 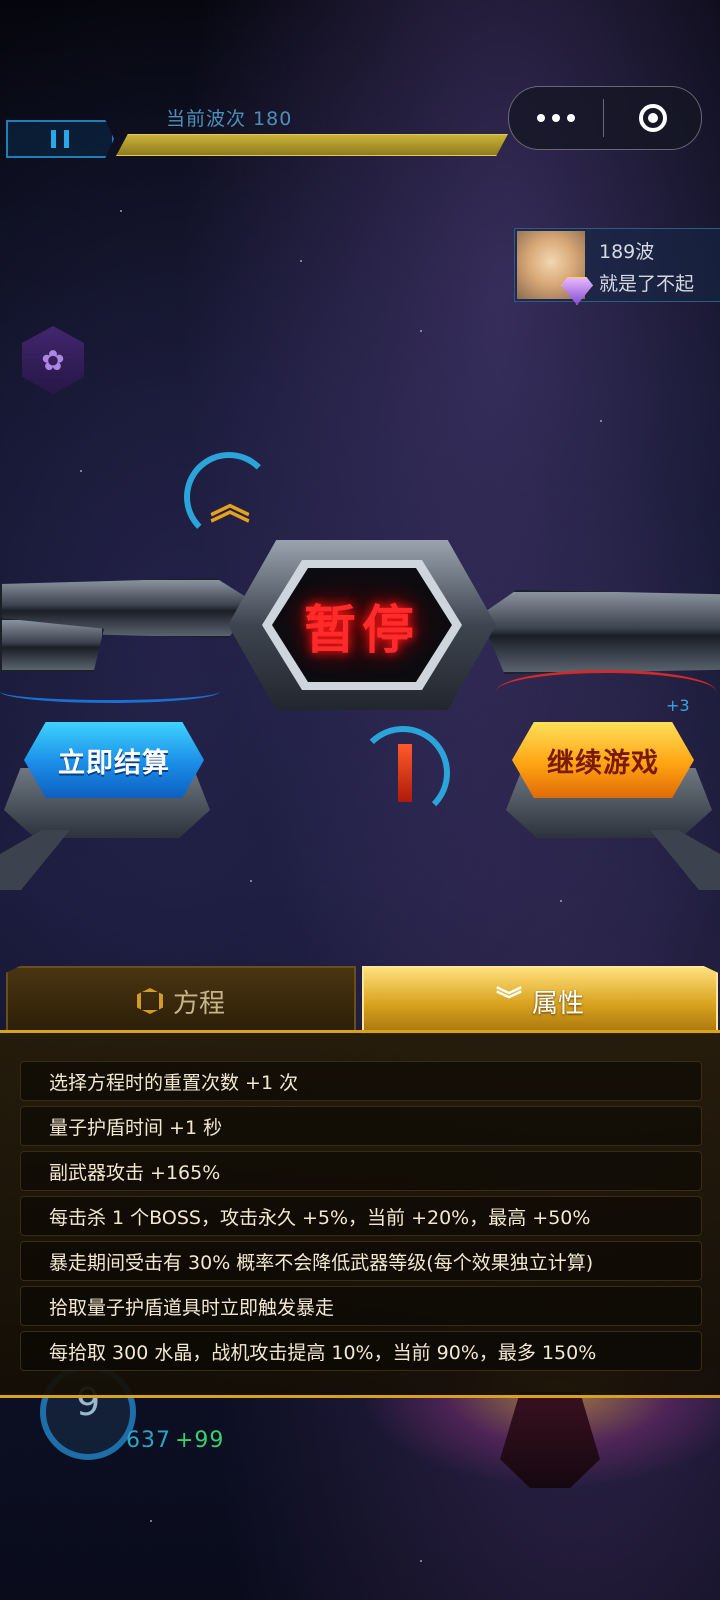 I want to click on attribute-row: 暴走期间受击有 30% 概率不会降低武器等级(每个效果独立计算), so click(x=361, y=1261).